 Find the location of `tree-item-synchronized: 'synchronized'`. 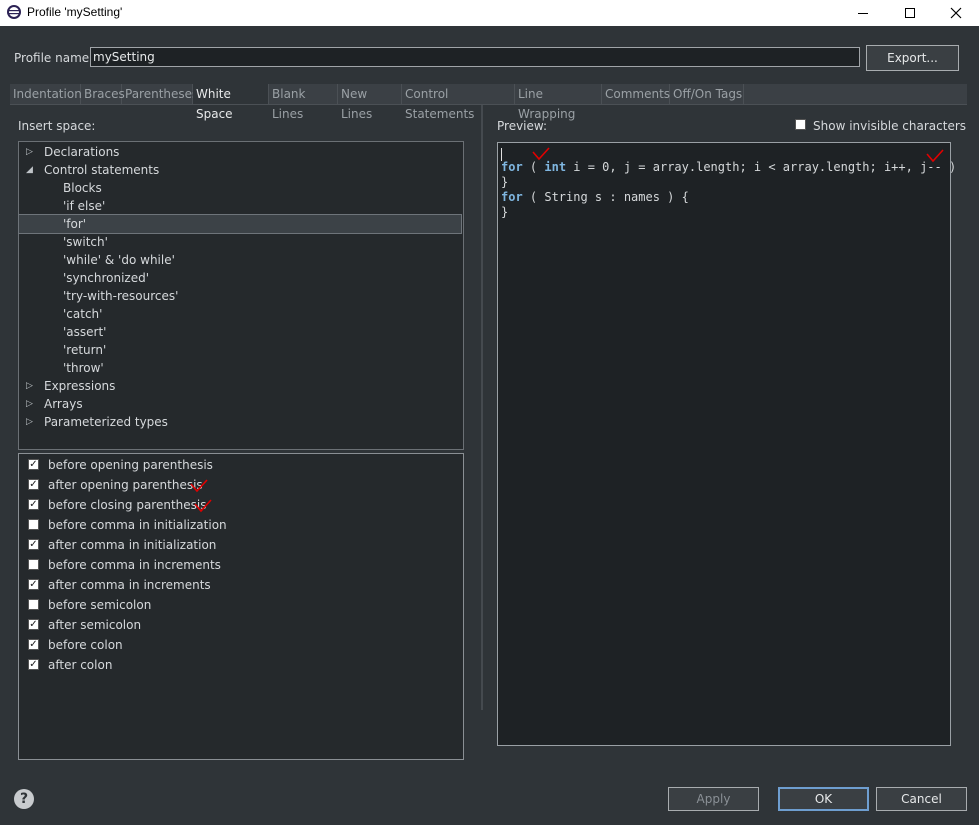

tree-item-synchronized: 'synchronized' is located at coordinates (240, 278).